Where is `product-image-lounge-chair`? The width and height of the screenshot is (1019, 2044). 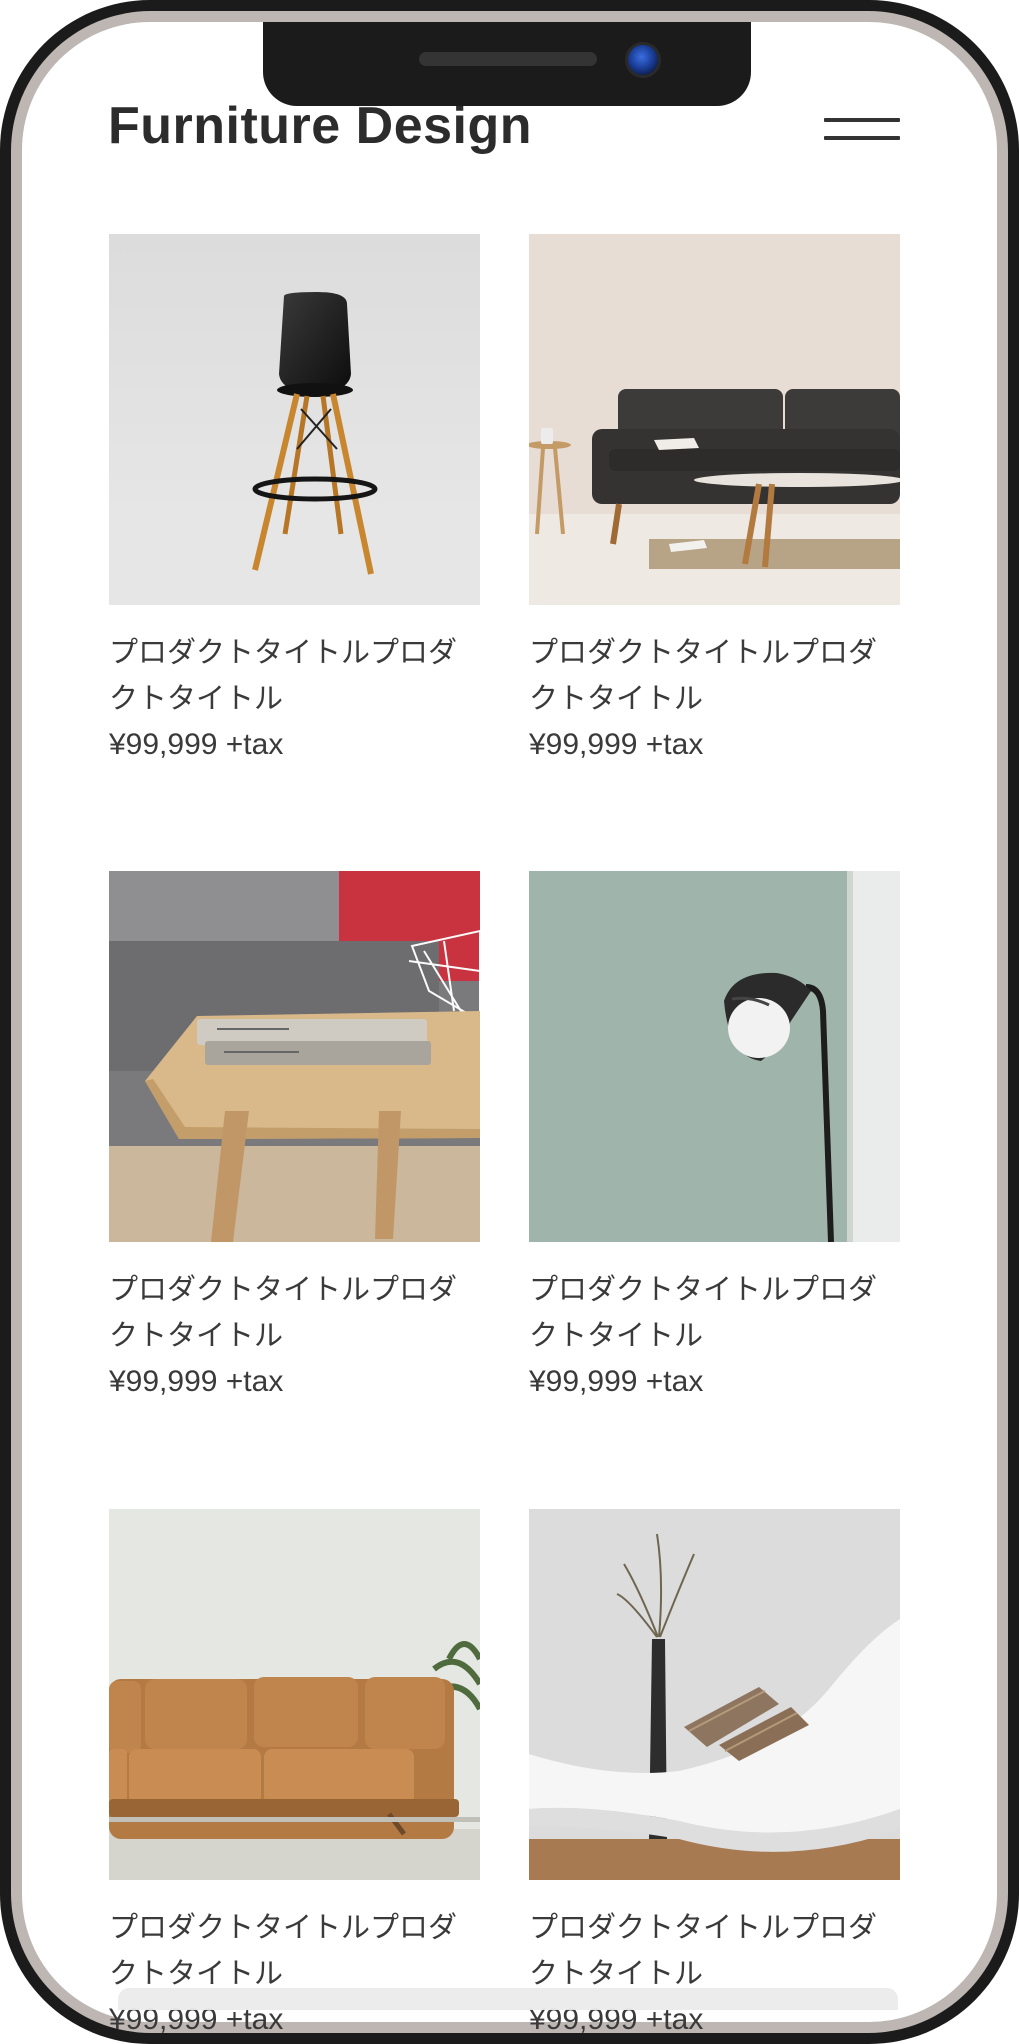 product-image-lounge-chair is located at coordinates (714, 1694).